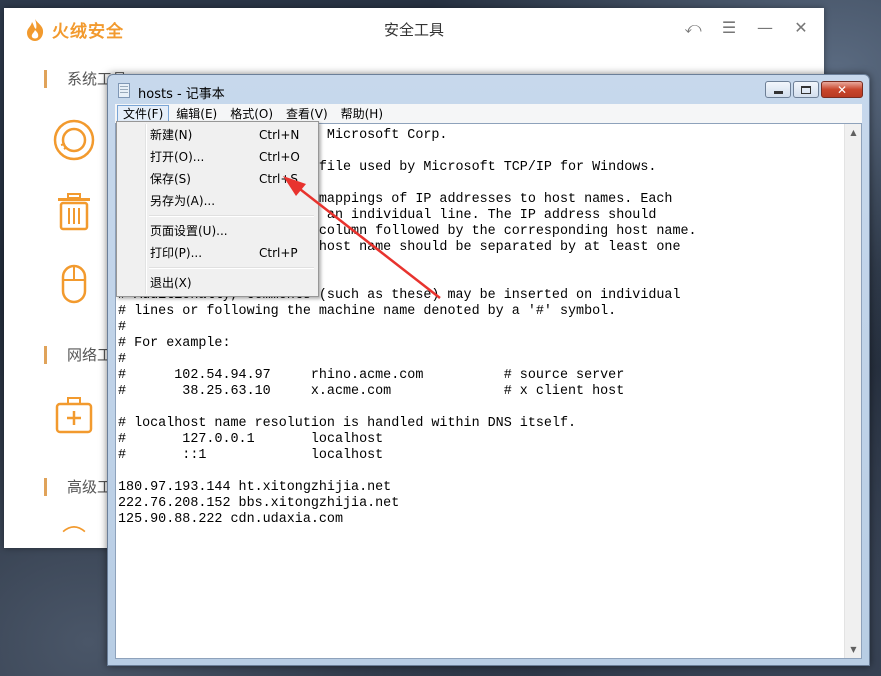 The image size is (881, 676). Describe the element at coordinates (171, 283) in the screenshot. I see `menu-item-label: 退出(X)` at that location.